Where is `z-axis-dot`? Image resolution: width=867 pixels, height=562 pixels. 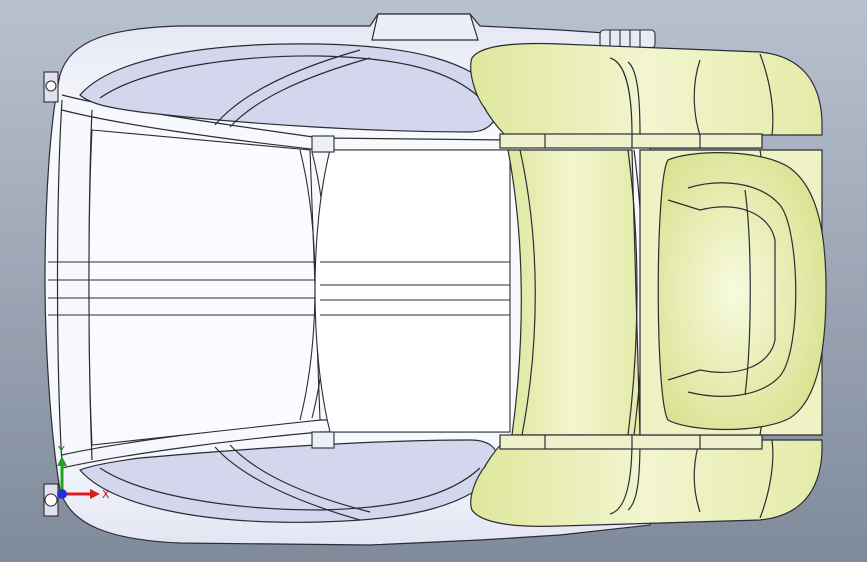
z-axis-dot is located at coordinates (62, 494).